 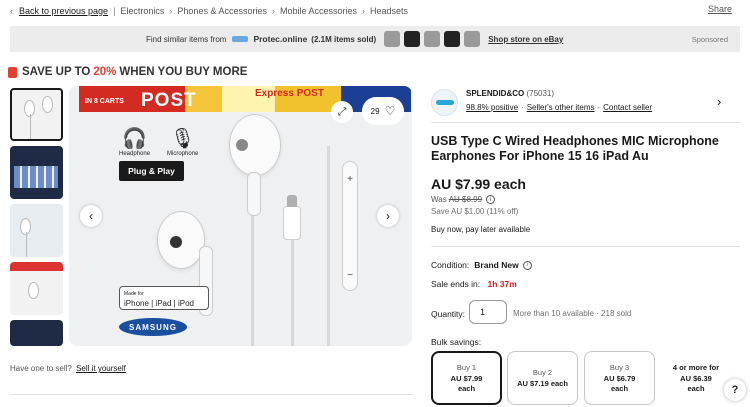 I want to click on share-link: Share, so click(x=720, y=9).